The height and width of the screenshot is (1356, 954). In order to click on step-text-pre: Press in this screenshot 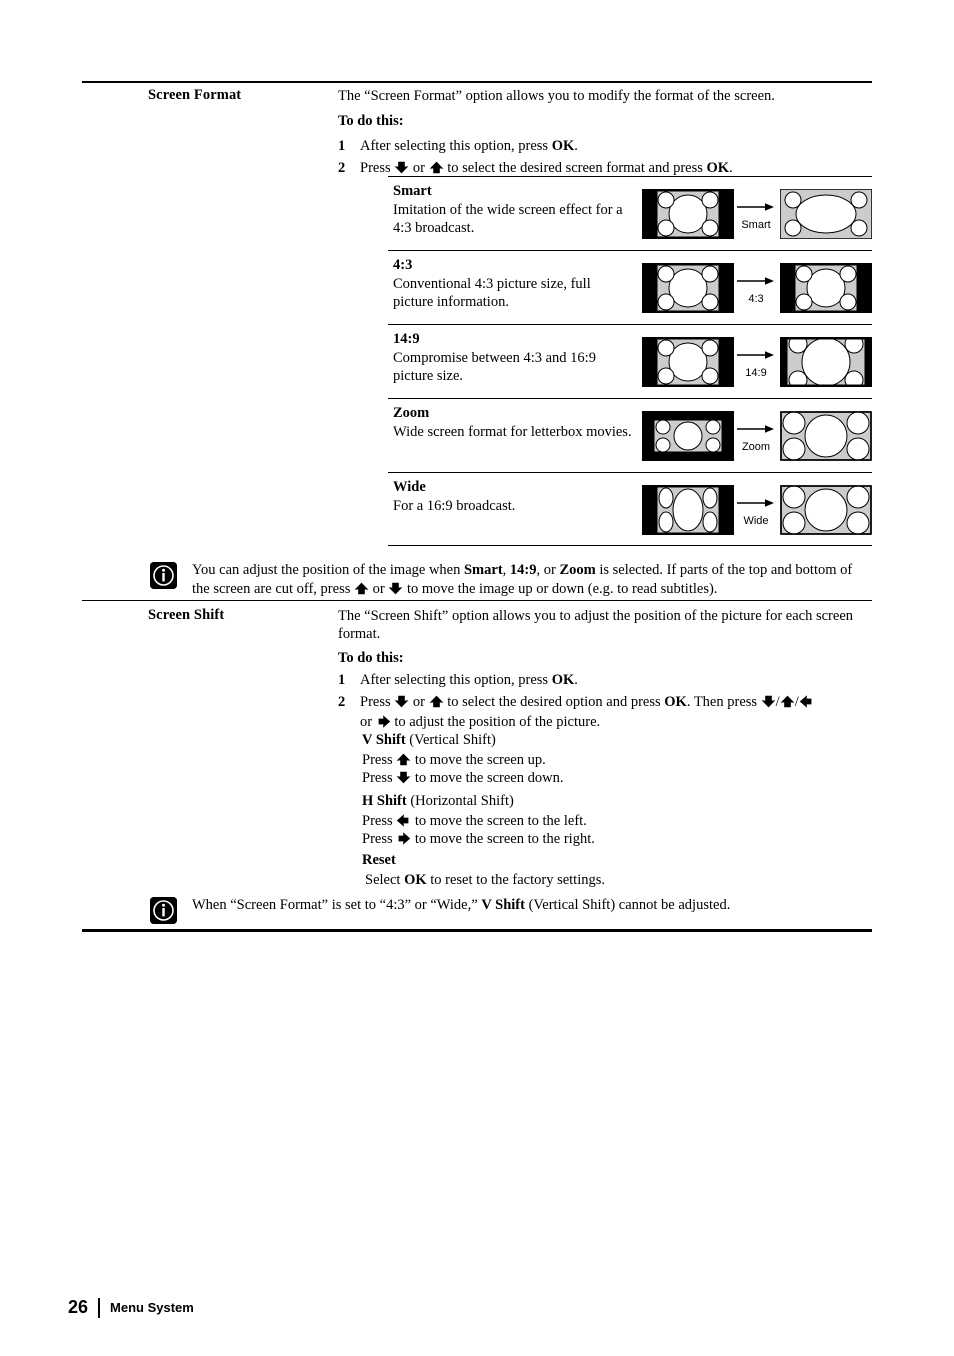, I will do `click(377, 702)`.